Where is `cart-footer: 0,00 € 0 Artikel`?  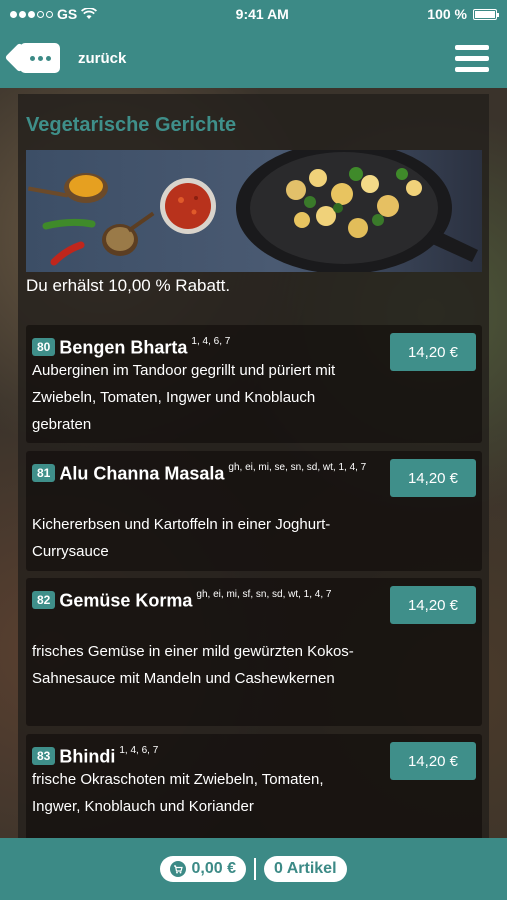 cart-footer: 0,00 € 0 Artikel is located at coordinates (253, 869).